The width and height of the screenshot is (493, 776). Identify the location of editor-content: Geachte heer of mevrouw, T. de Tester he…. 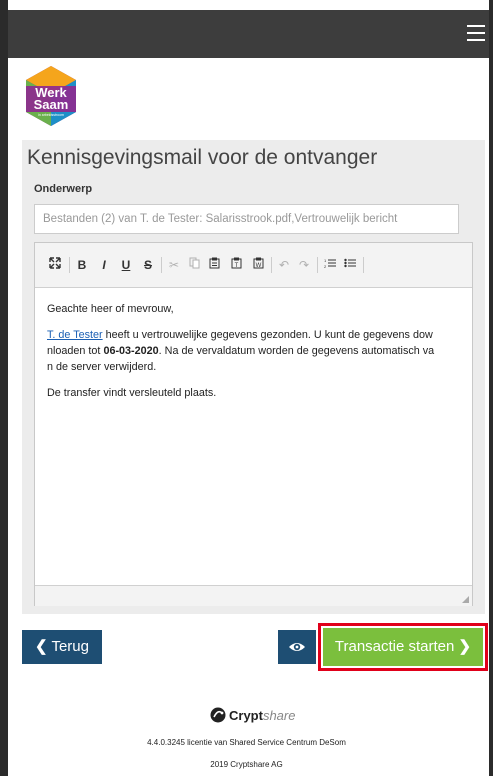
(256, 356).